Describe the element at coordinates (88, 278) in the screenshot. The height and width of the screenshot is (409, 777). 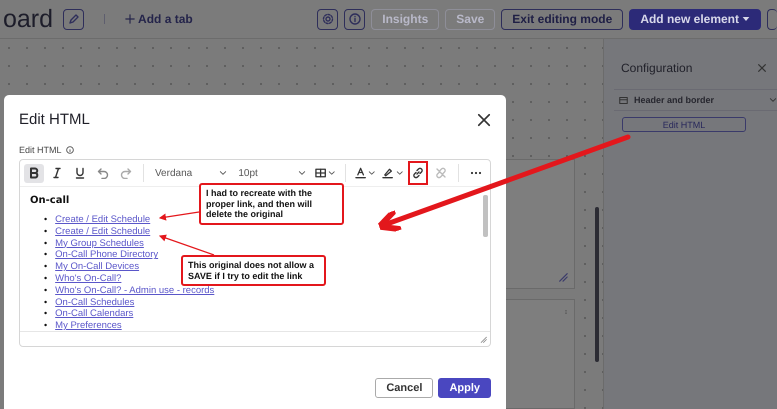
I see `schedule-link: Who's On-Call?` at that location.